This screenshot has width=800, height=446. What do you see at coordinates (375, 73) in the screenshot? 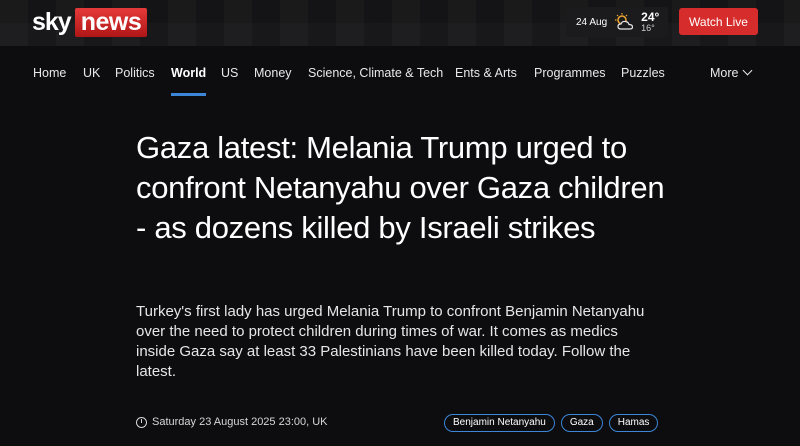
I see `nav-item-science-climate-tech: Science, Climate & Tech` at bounding box center [375, 73].